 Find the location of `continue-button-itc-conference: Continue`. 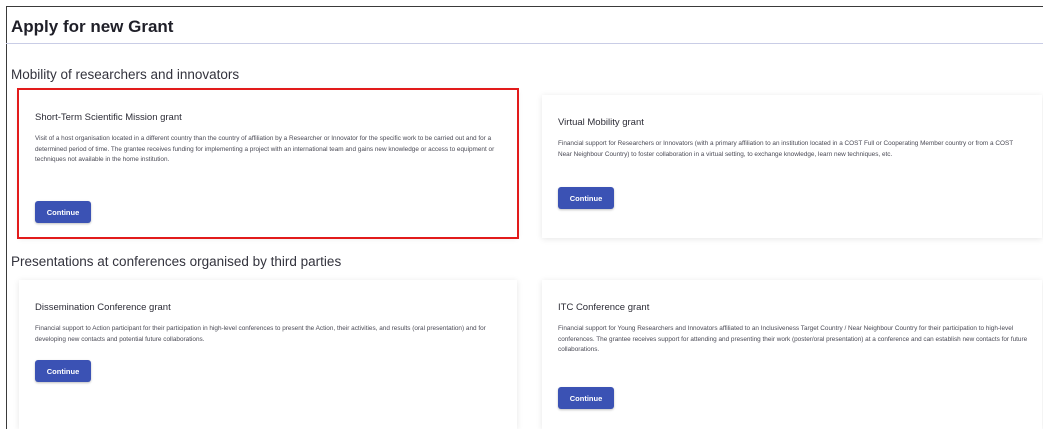

continue-button-itc-conference: Continue is located at coordinates (586, 398).